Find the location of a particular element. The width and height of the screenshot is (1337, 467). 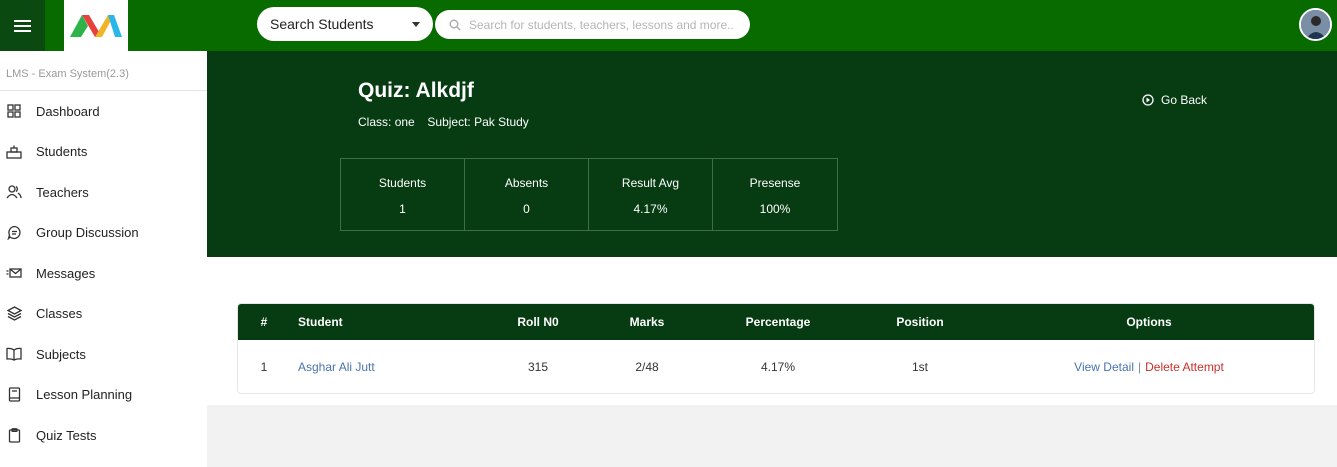

teachers-icon is located at coordinates (14, 192).